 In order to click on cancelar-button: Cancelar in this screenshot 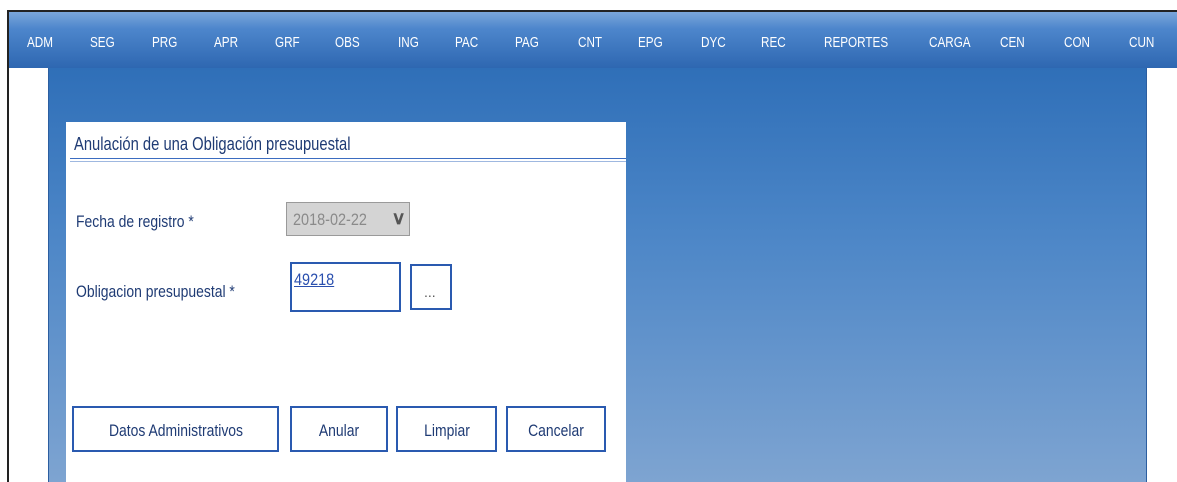, I will do `click(556, 429)`.